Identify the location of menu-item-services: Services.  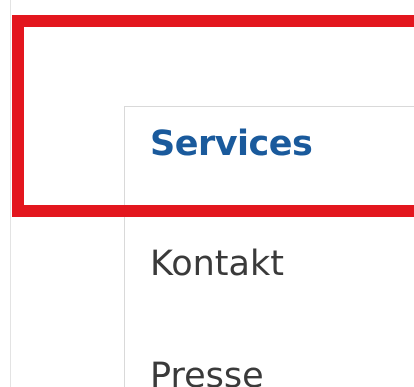
(231, 144).